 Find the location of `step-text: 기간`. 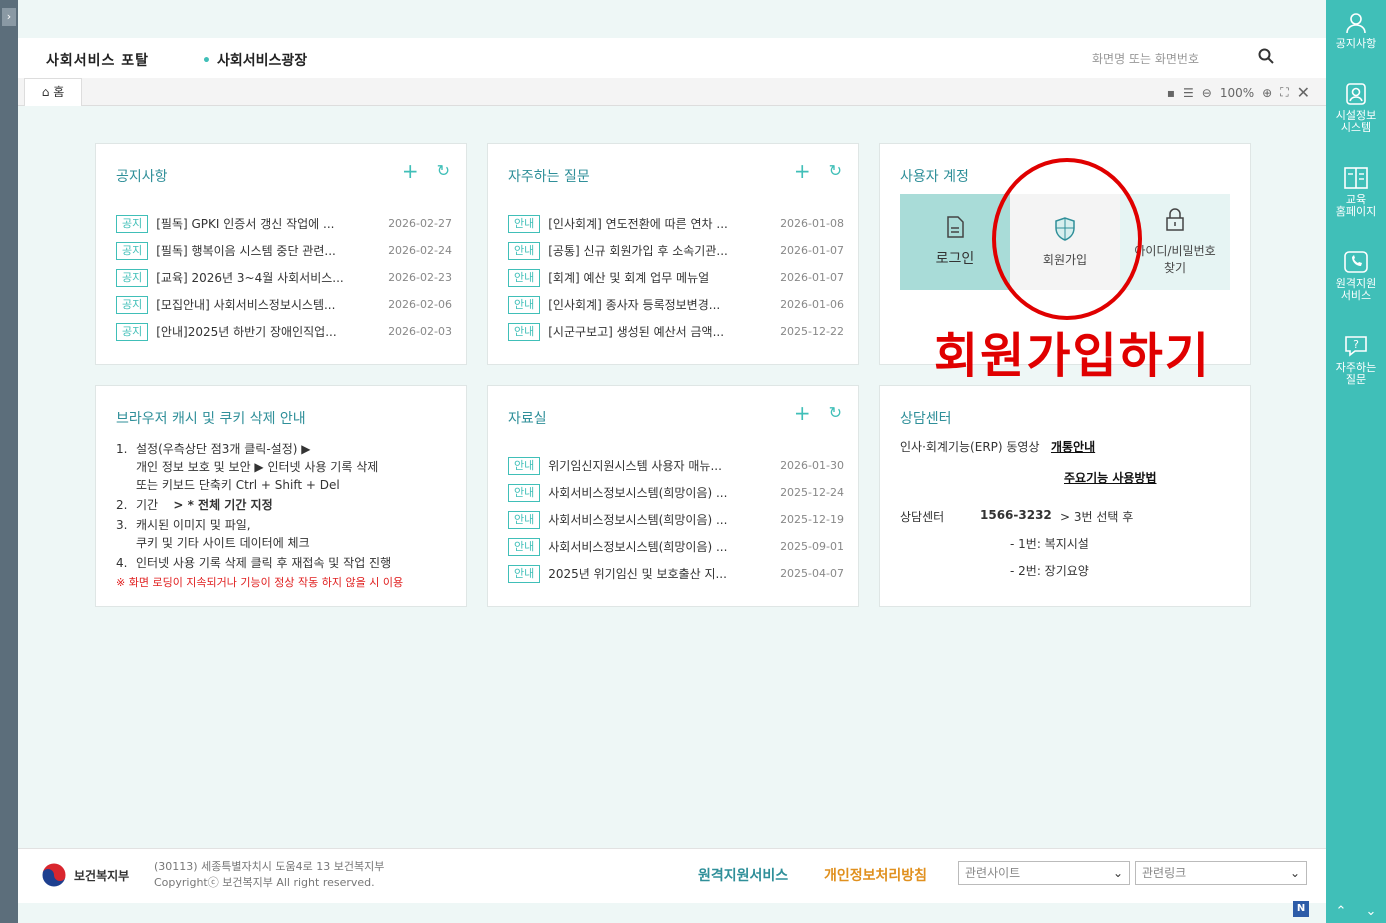

step-text: 기간 is located at coordinates (147, 505).